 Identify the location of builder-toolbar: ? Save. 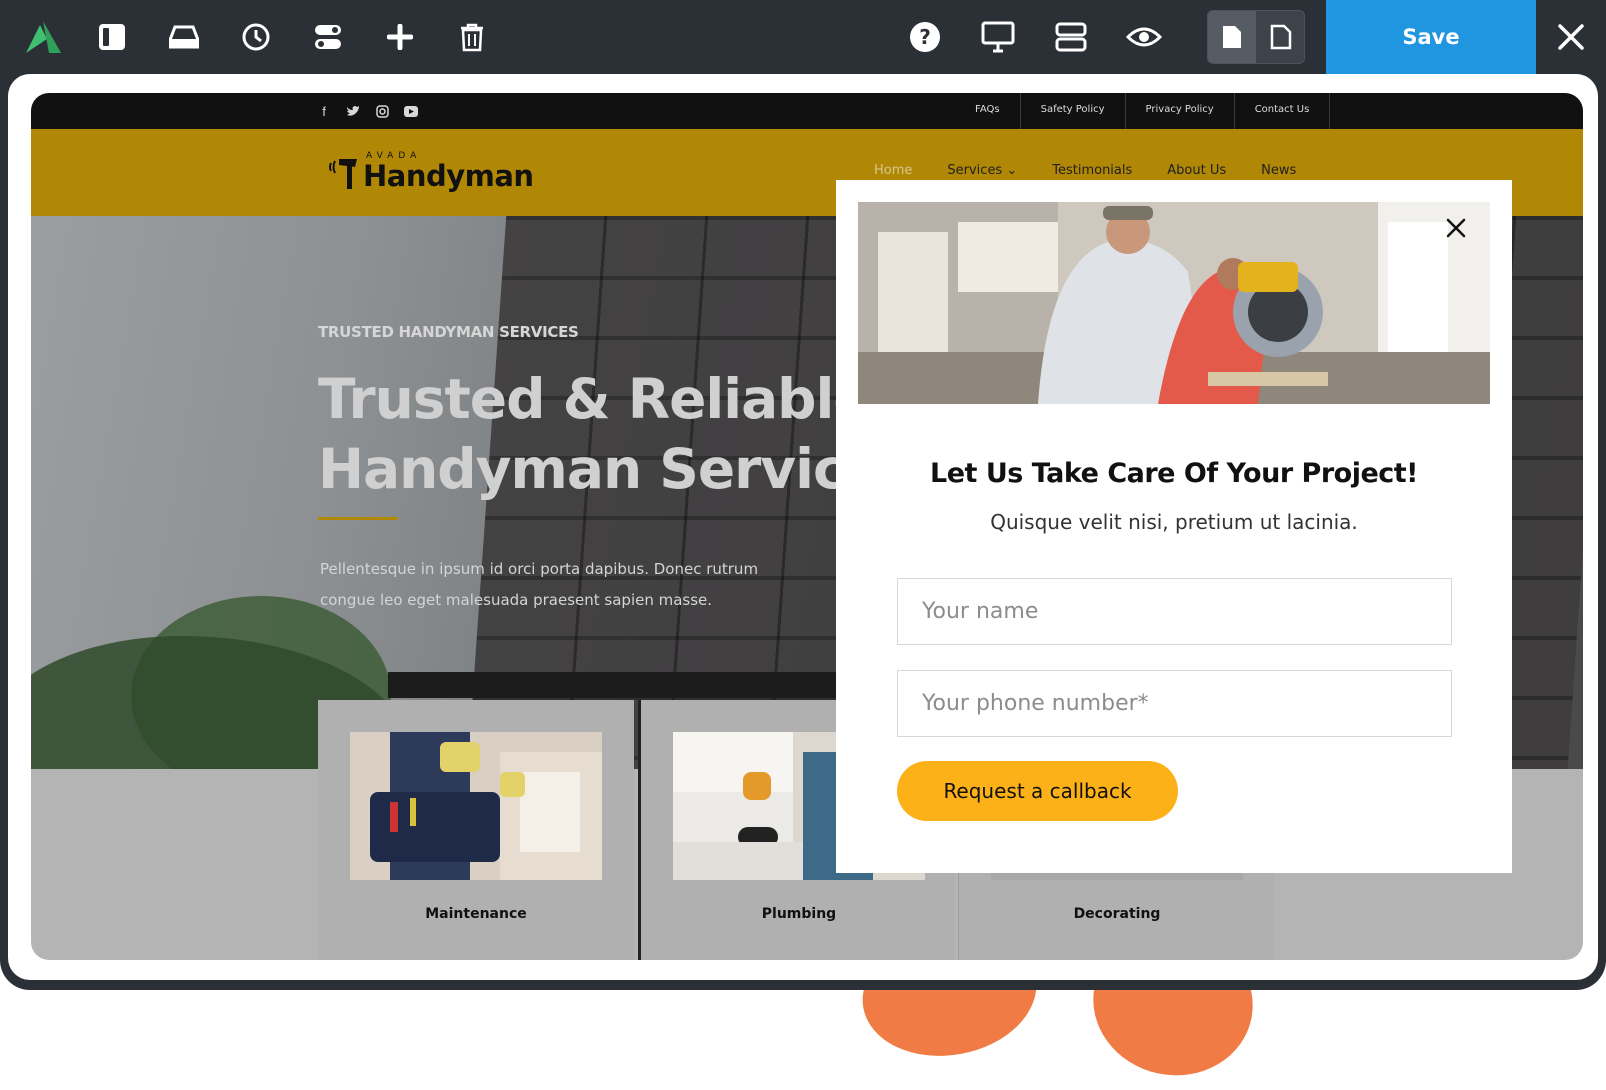
(803, 37).